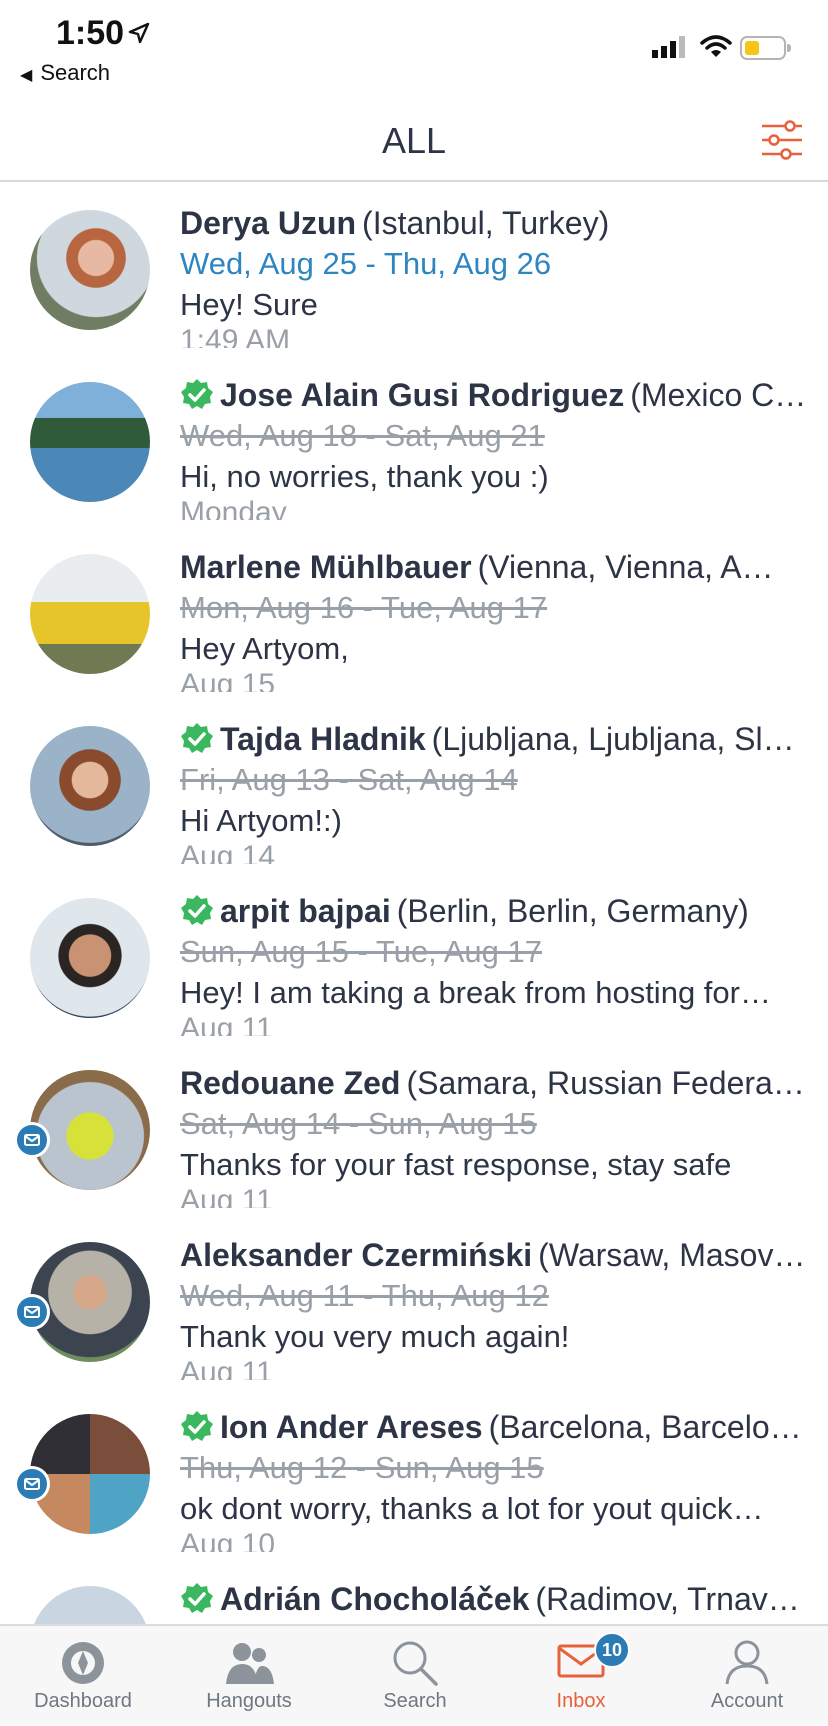 The image size is (828, 1726). I want to click on battery-icon, so click(765, 48).